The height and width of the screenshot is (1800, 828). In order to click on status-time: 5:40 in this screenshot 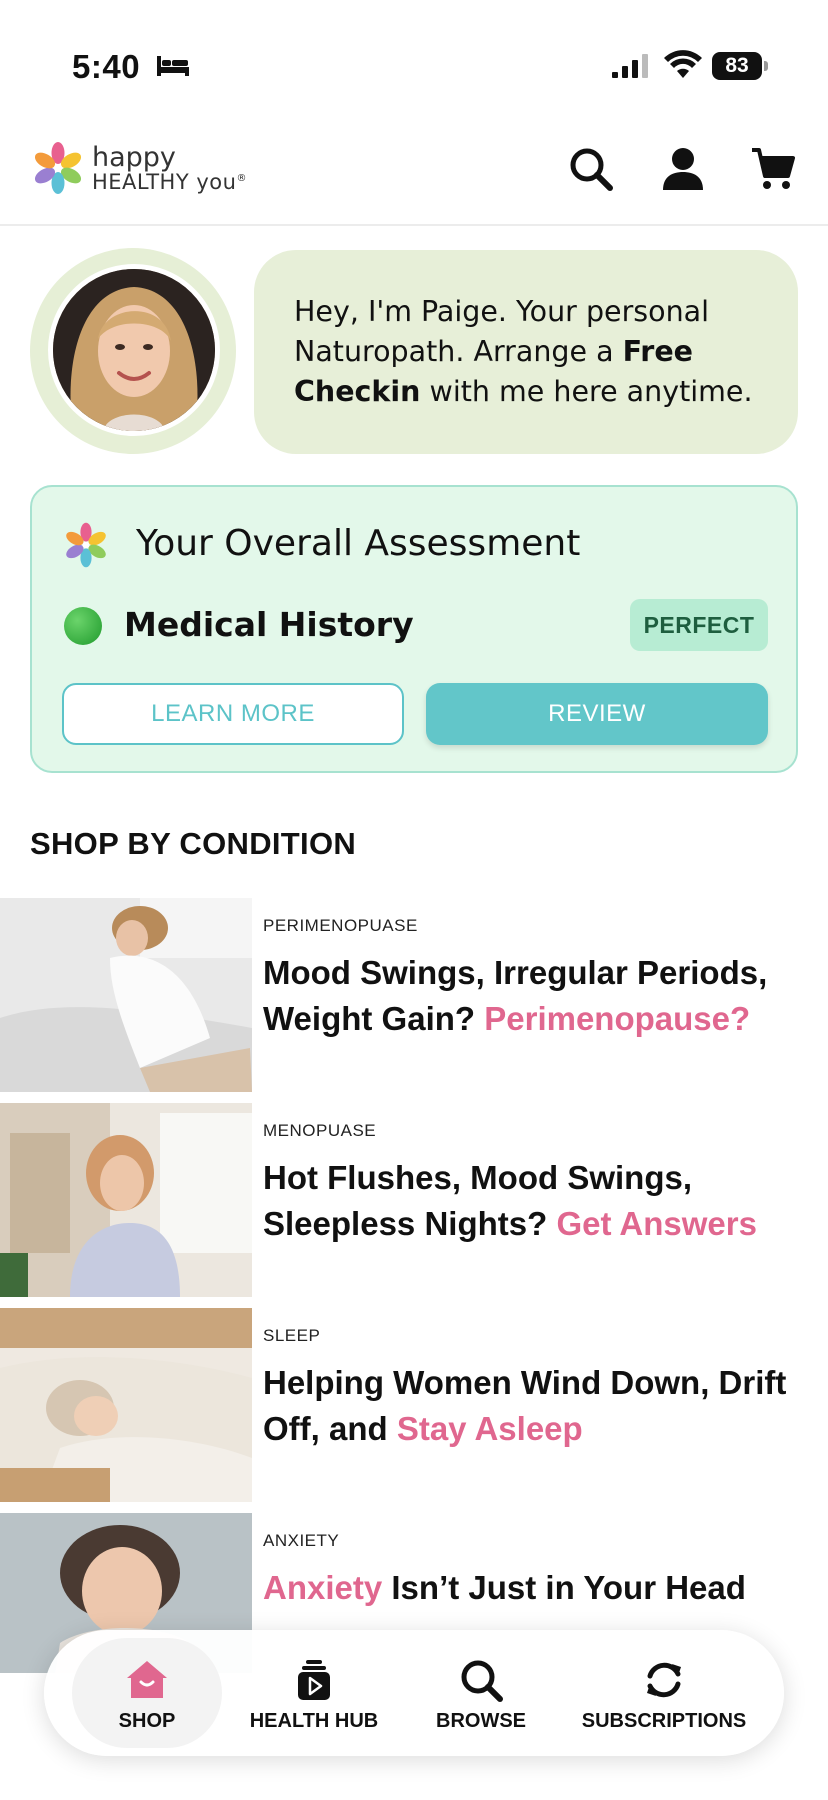, I will do `click(106, 66)`.